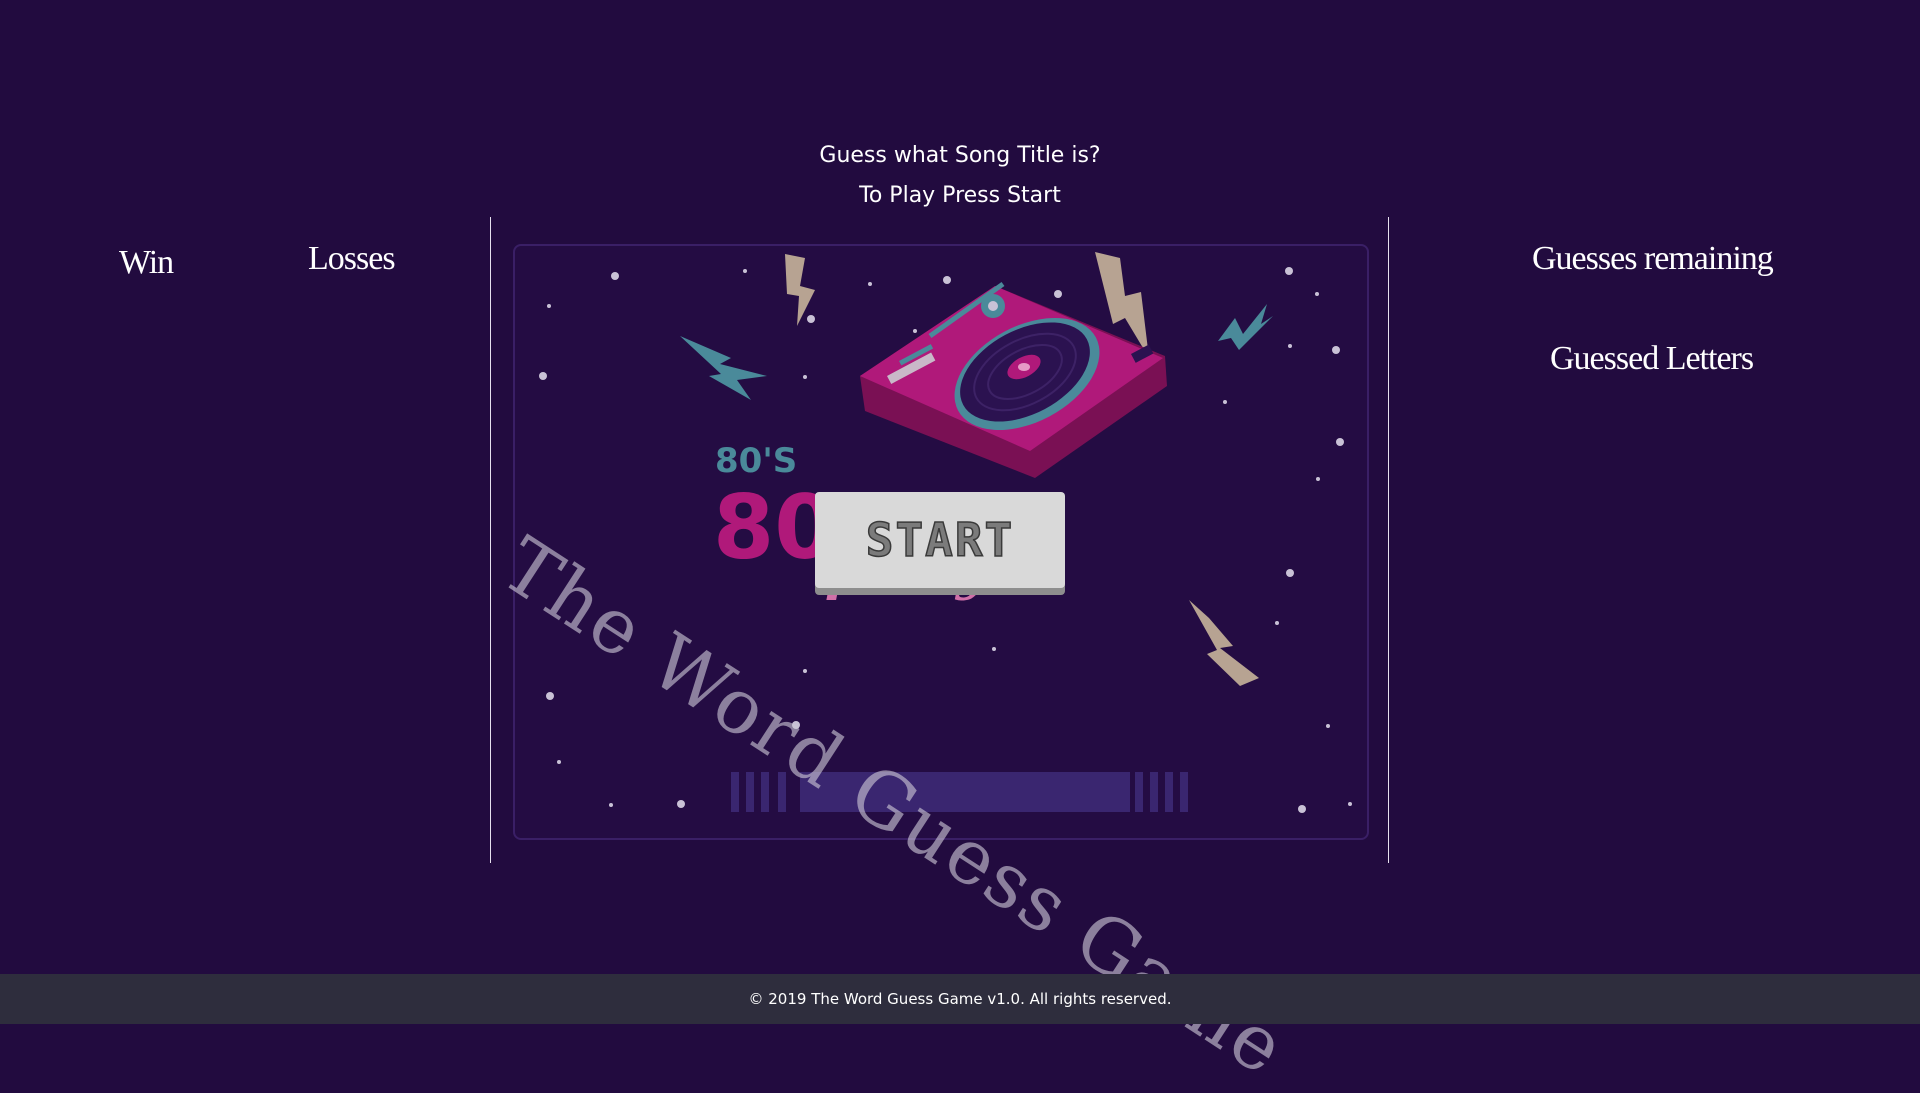  I want to click on artwork-subtitle: 80'S, so click(756, 461).